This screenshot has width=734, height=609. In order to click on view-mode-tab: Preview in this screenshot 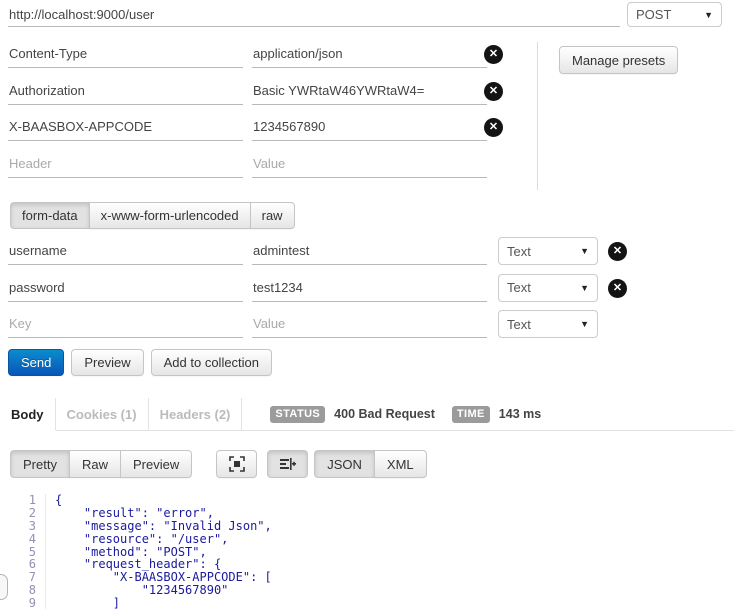, I will do `click(156, 464)`.